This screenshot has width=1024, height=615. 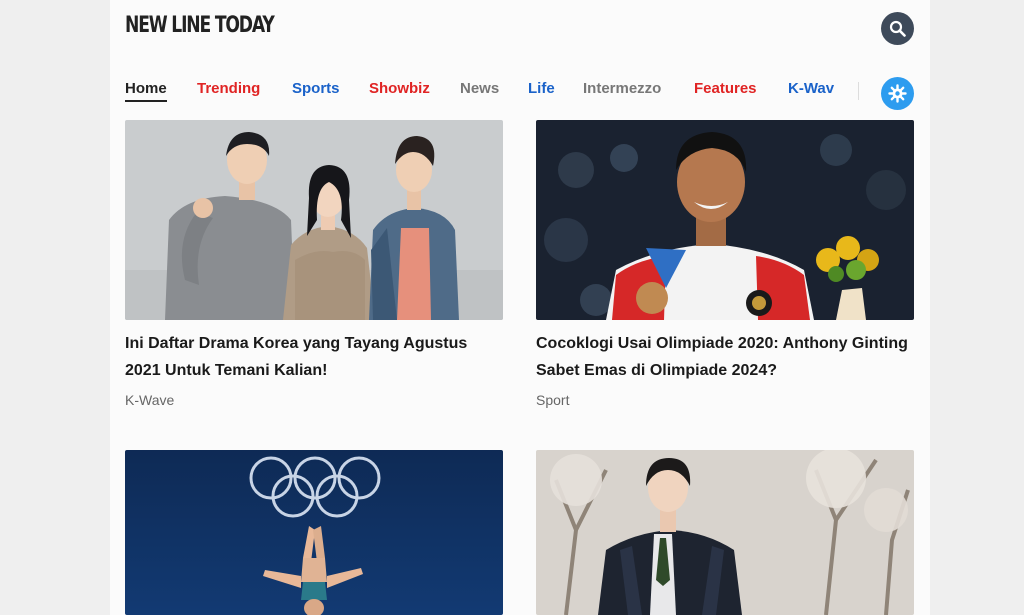 I want to click on search-button, so click(x=897, y=28).